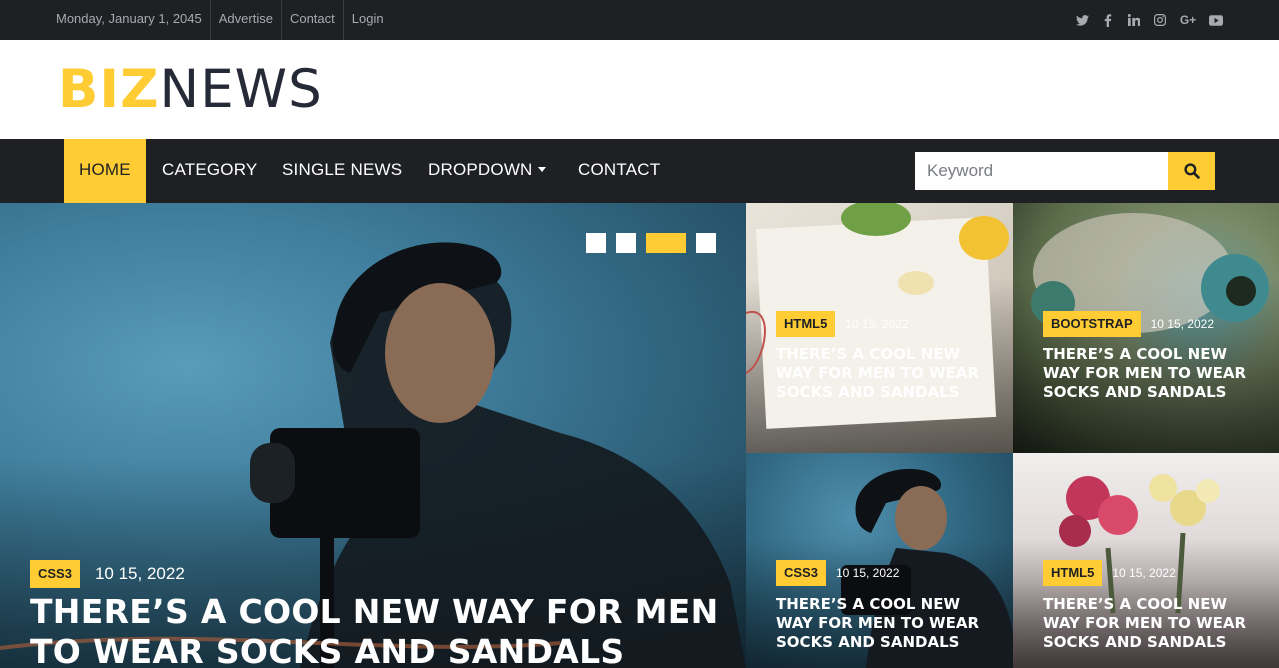 The height and width of the screenshot is (668, 1279). Describe the element at coordinates (313, 20) in the screenshot. I see `contact-link: Contact` at that location.